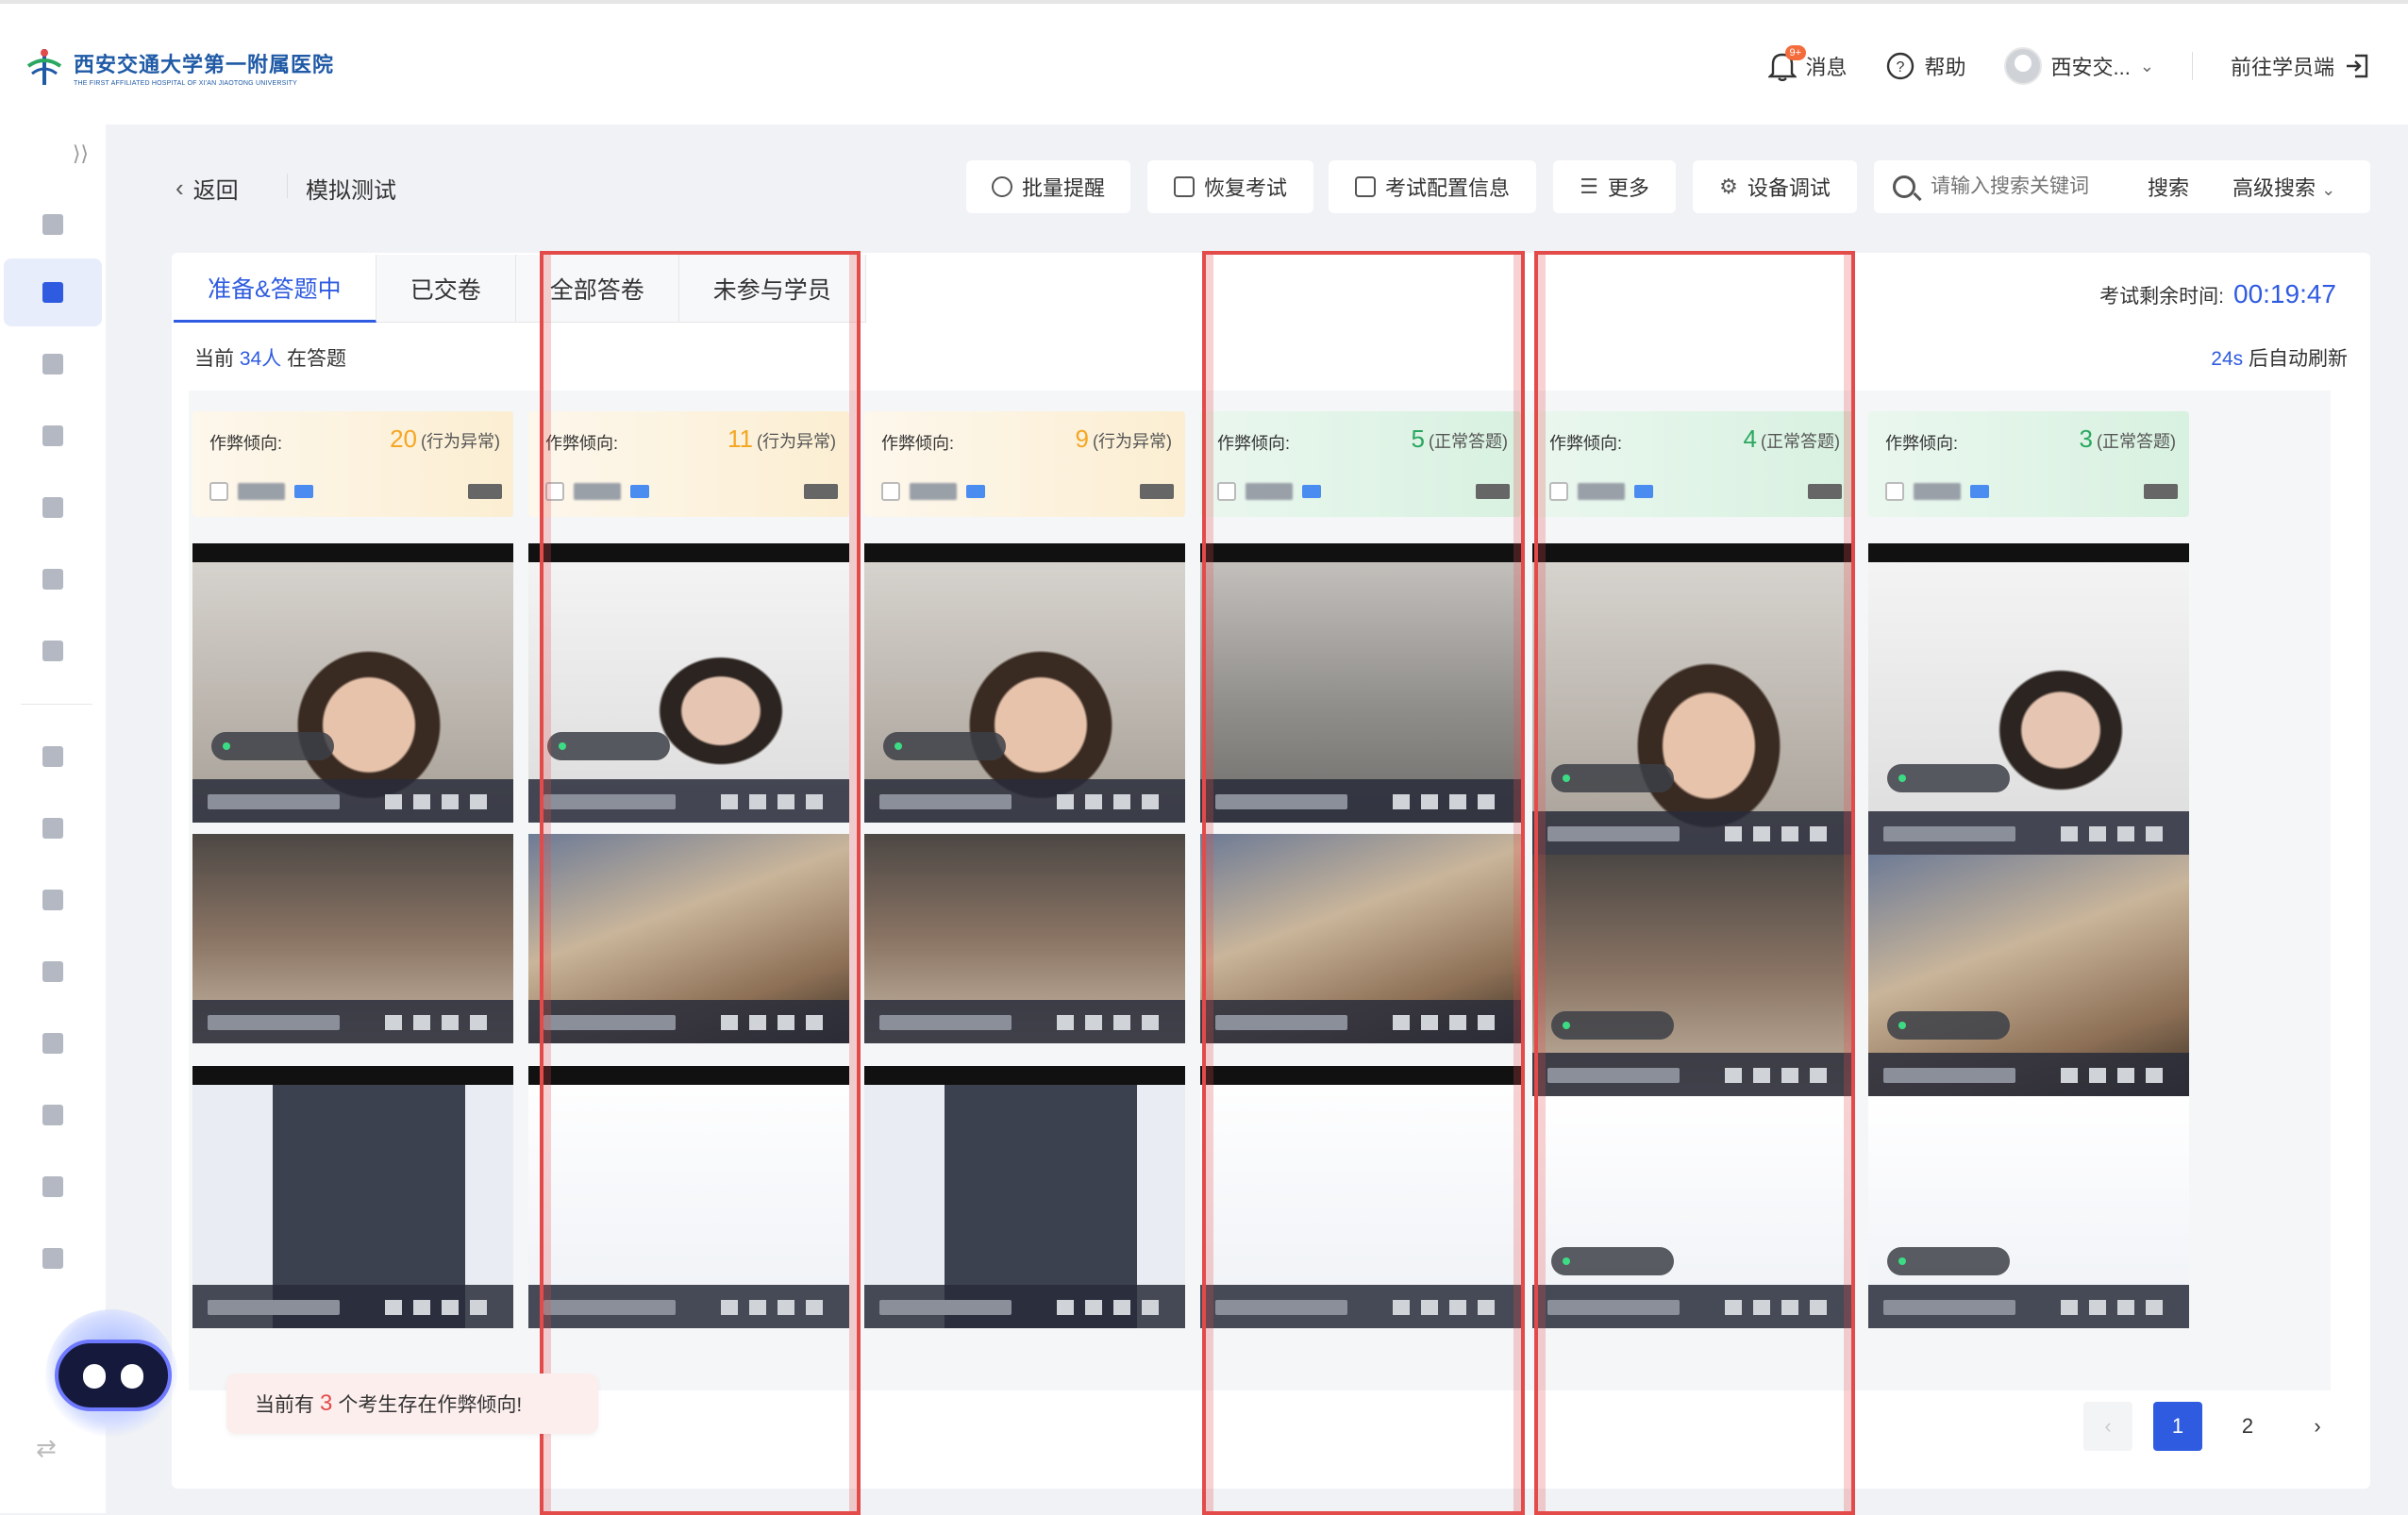 This screenshot has height=1515, width=2408. I want to click on cheat-alert-toast: 当前有 3 个考生存在作弊倾向!, so click(412, 1403).